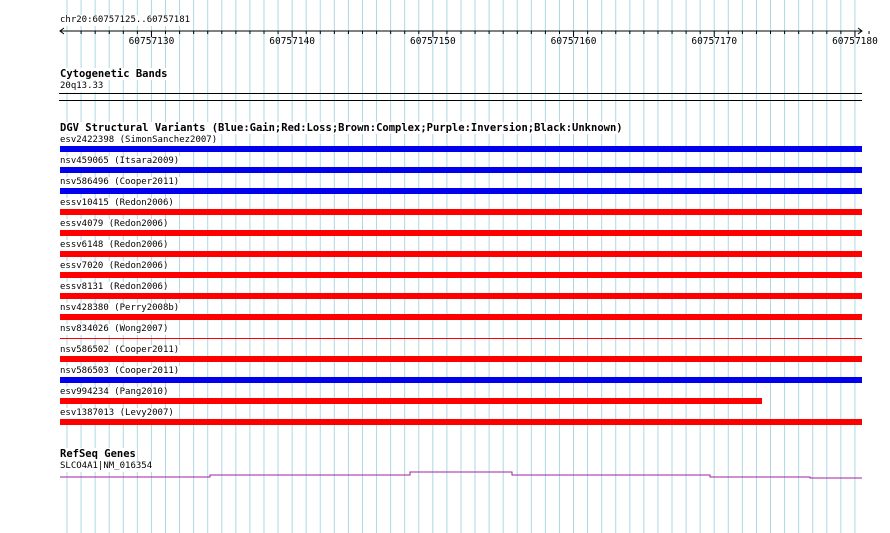 The height and width of the screenshot is (533, 890). I want to click on variant-label: nsv428380 (Perry2008b), so click(120, 308).